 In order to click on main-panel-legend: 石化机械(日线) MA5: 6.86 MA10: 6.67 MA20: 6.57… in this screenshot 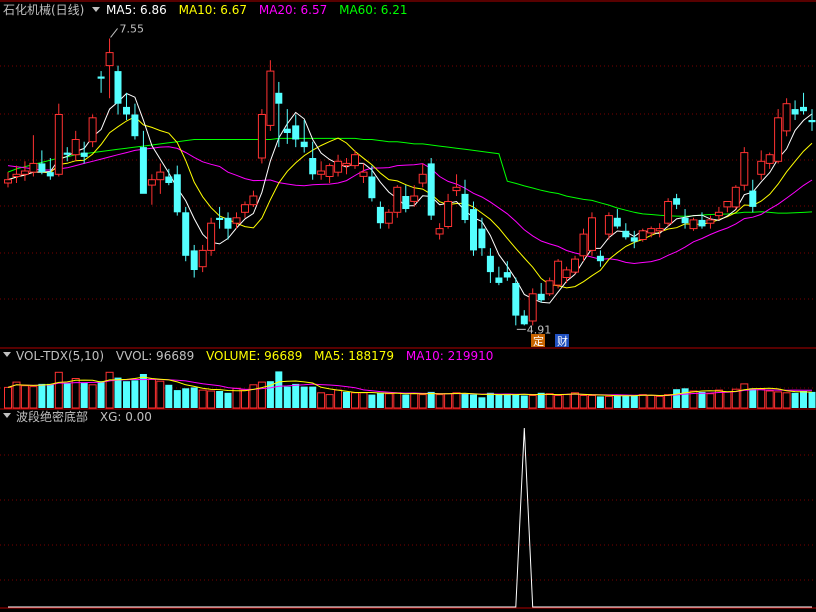, I will do `click(205, 9)`.